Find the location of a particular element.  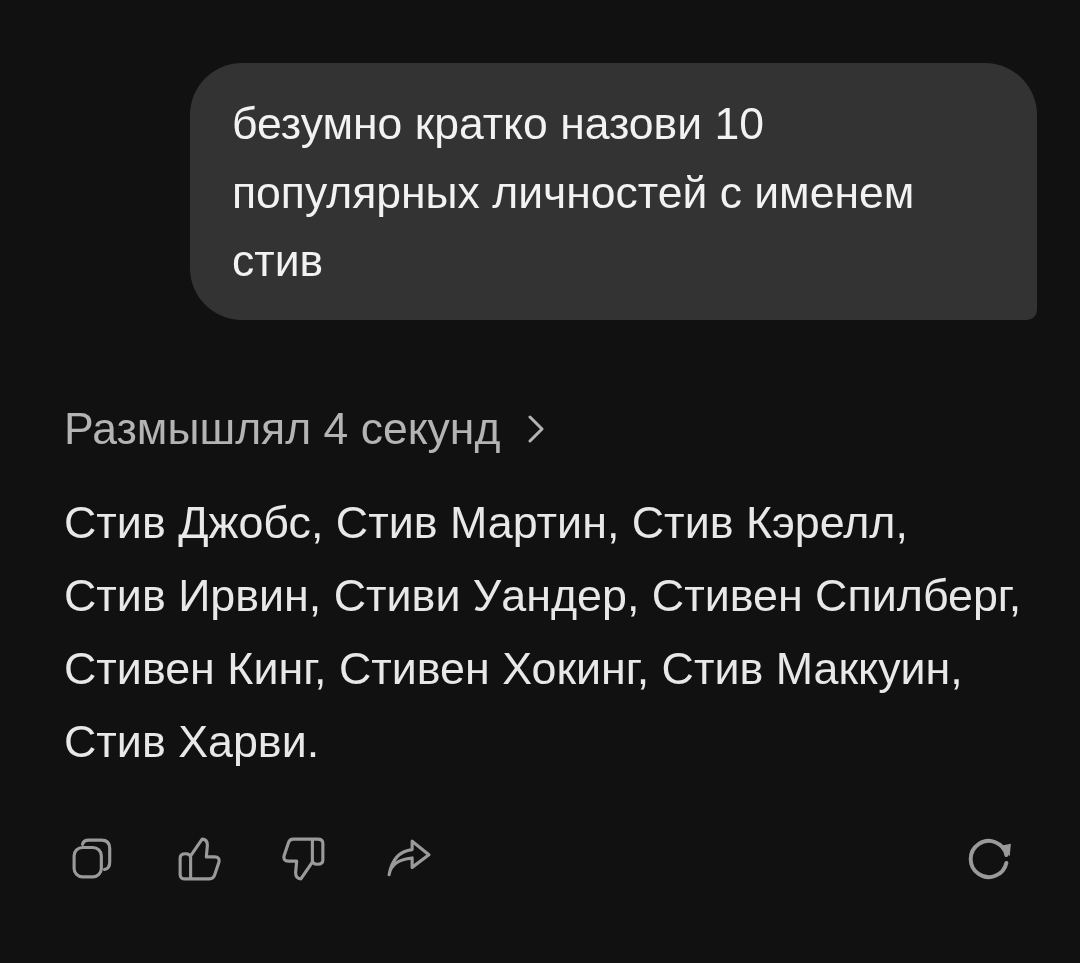

thumbs-up-icon is located at coordinates (199, 858).